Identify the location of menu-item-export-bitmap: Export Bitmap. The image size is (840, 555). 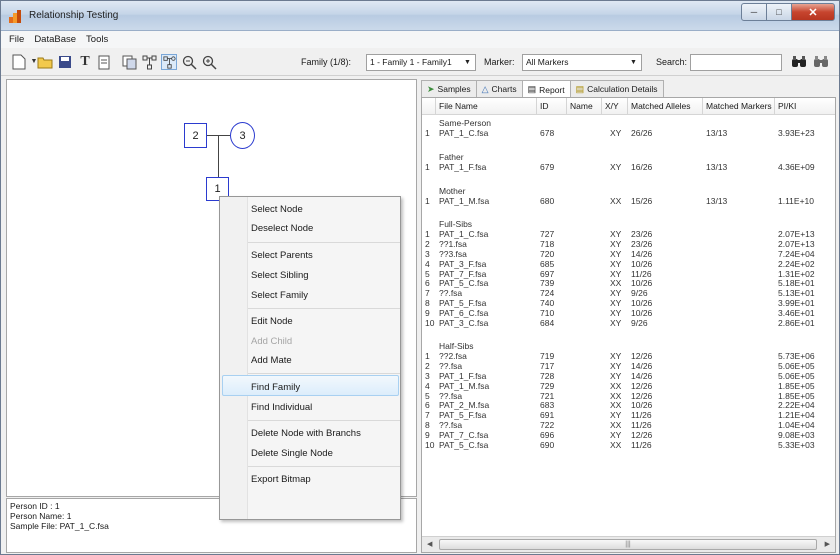
(281, 479).